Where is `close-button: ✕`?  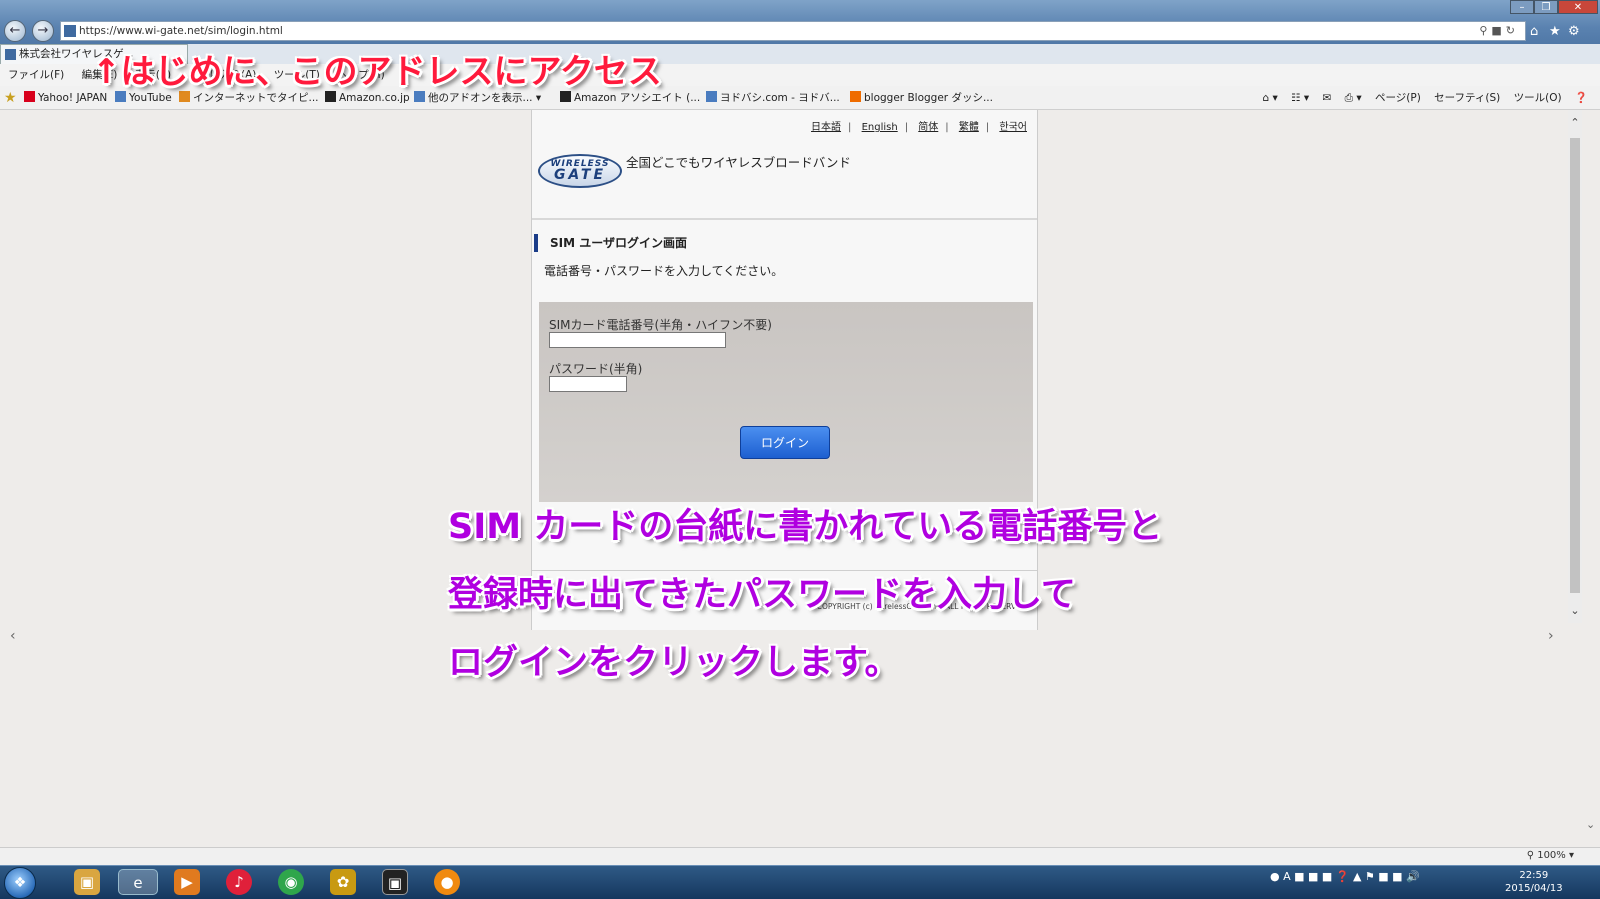
close-button: ✕ is located at coordinates (1578, 7).